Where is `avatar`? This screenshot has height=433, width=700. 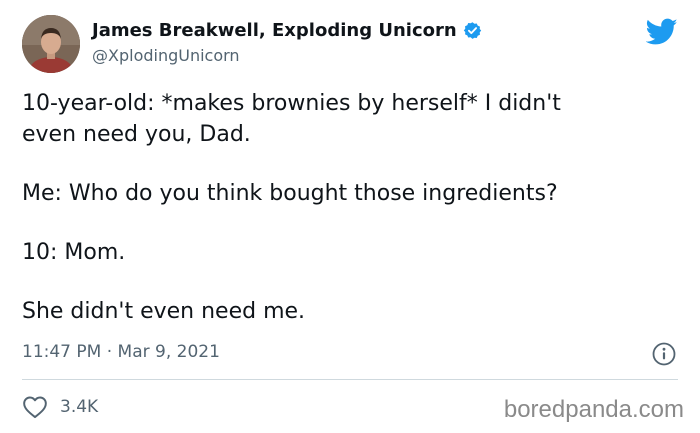
avatar is located at coordinates (51, 44).